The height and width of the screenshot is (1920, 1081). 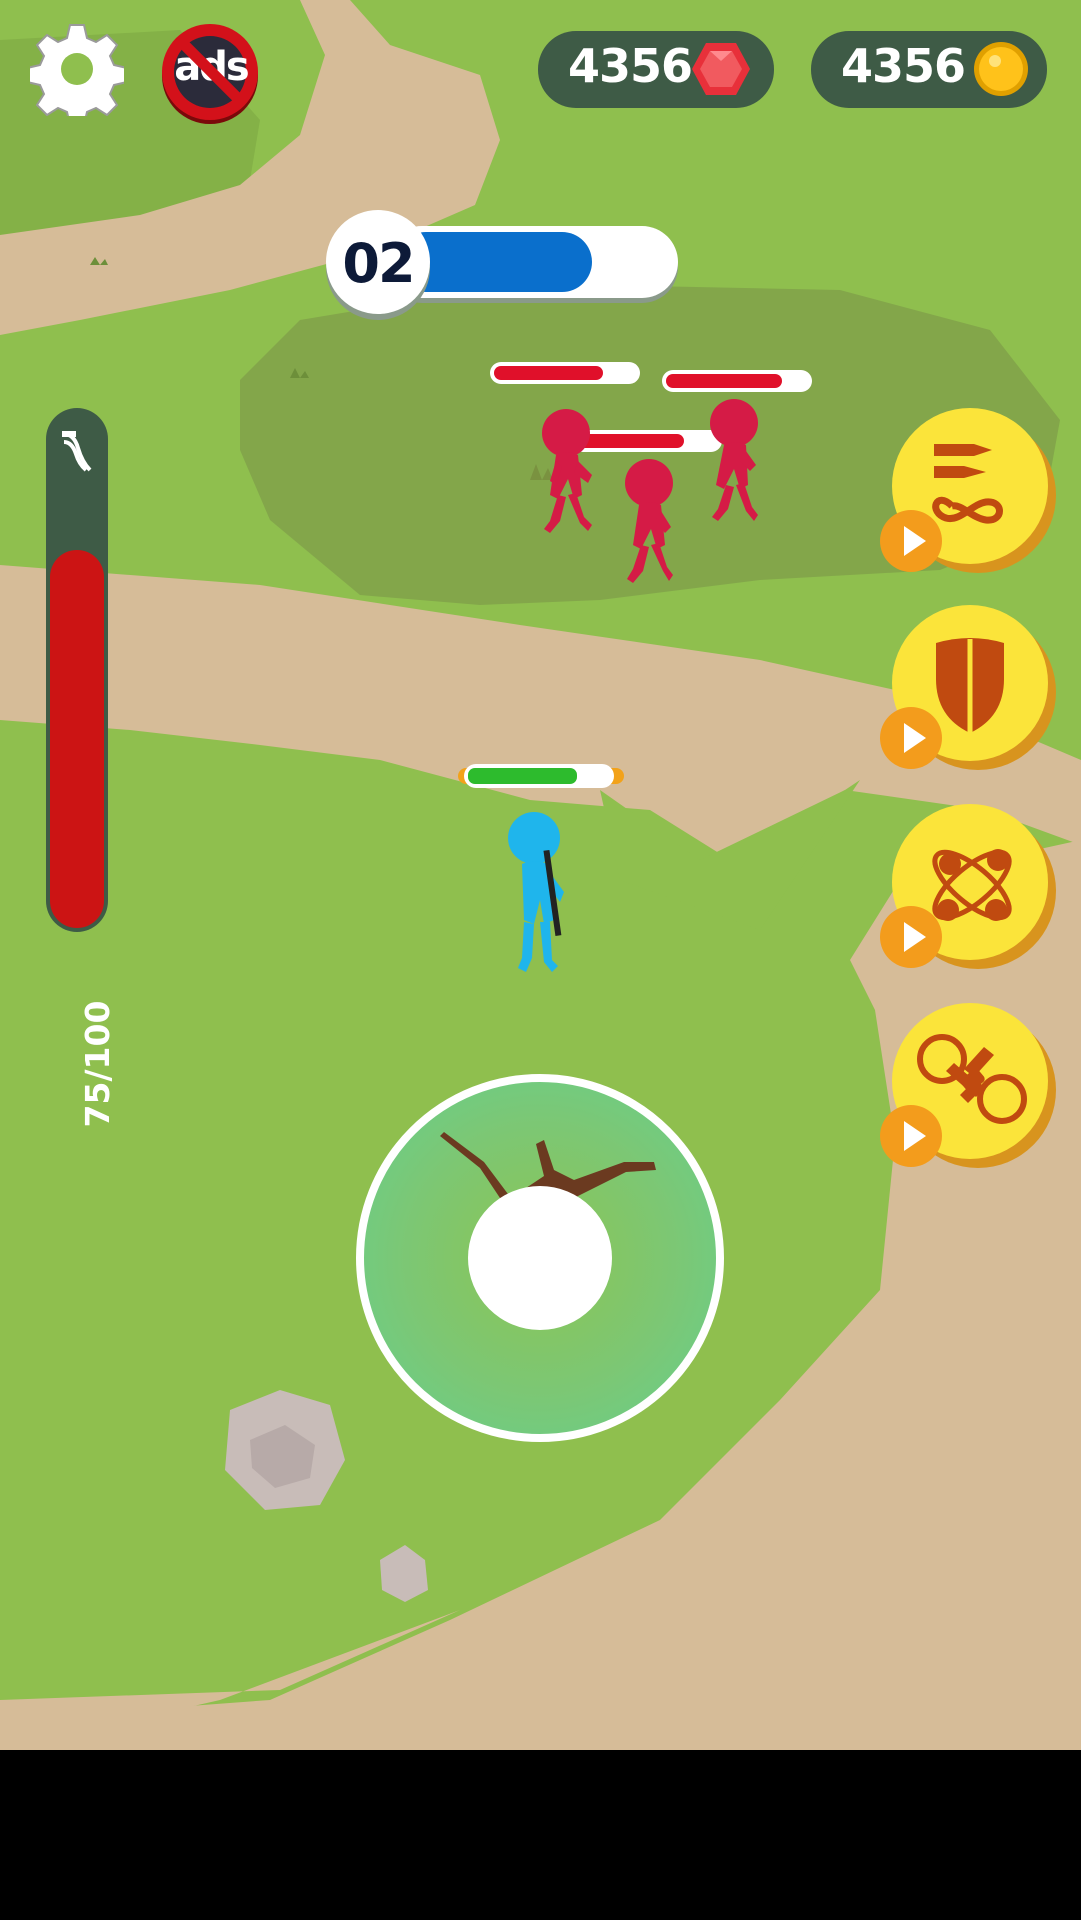 What do you see at coordinates (541, 262) in the screenshot?
I see `level-progress: 02` at bounding box center [541, 262].